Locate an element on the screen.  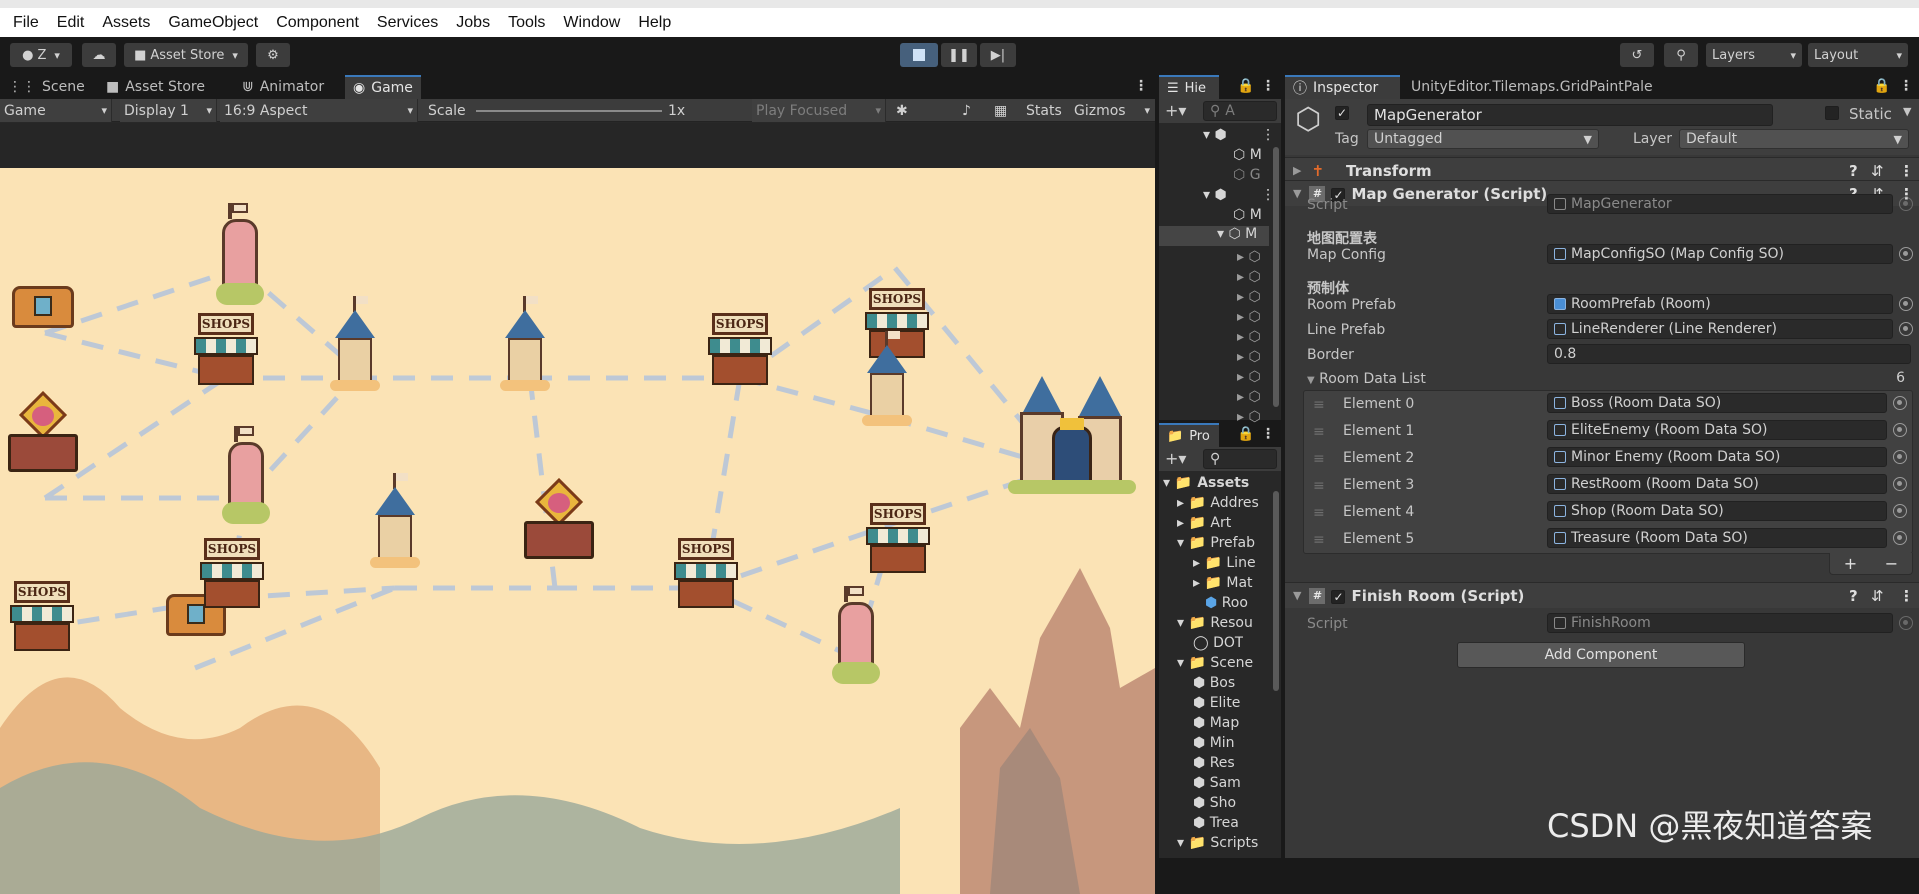
project-scrollbar is located at coordinates (1276, 664).